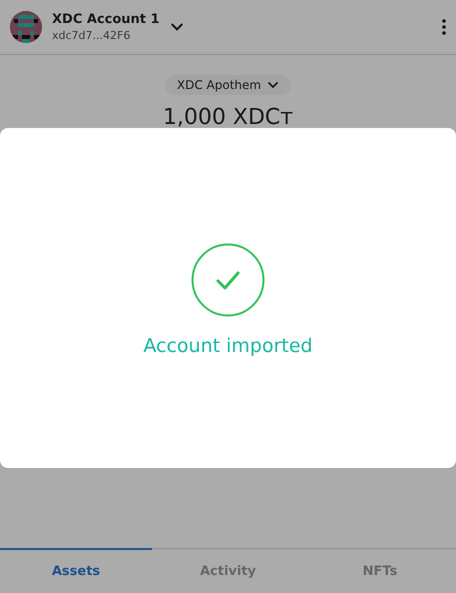 The image size is (456, 593). What do you see at coordinates (444, 27) in the screenshot?
I see `menu-icon` at bounding box center [444, 27].